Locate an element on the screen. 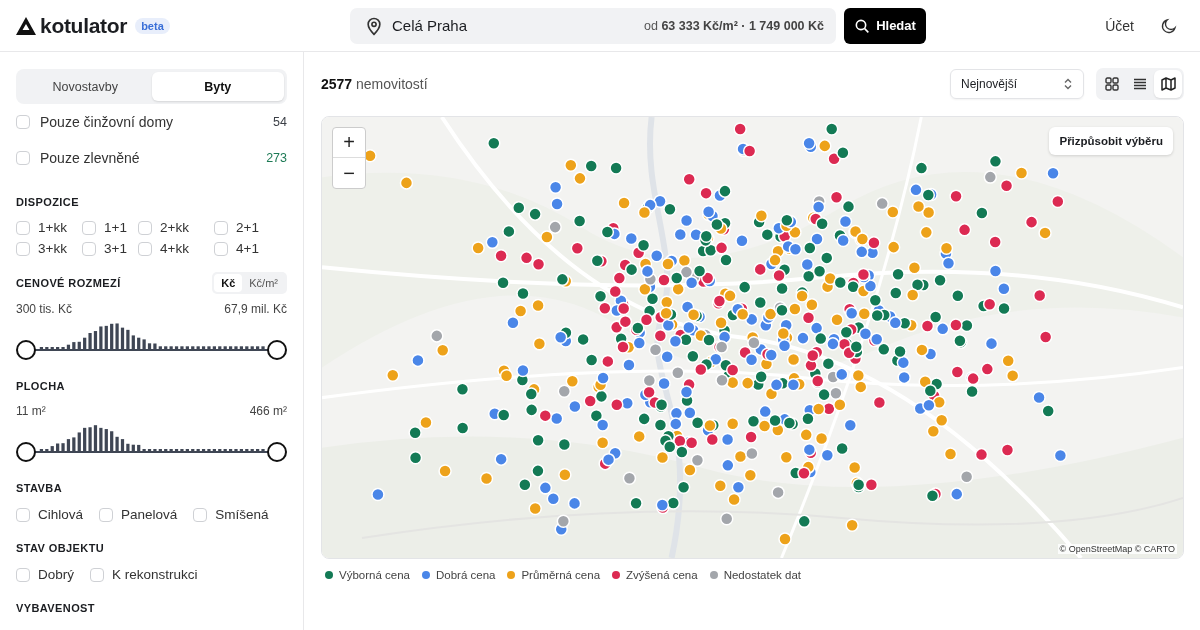 Image resolution: width=1200 pixels, height=630 pixels. filter-label: Pouze zlevněné is located at coordinates (90, 158).